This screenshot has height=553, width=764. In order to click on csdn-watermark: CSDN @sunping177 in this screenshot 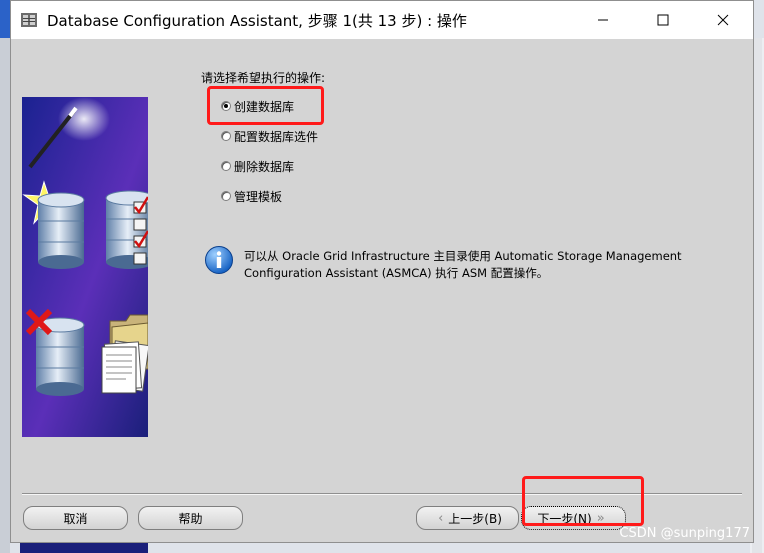, I will do `click(684, 533)`.